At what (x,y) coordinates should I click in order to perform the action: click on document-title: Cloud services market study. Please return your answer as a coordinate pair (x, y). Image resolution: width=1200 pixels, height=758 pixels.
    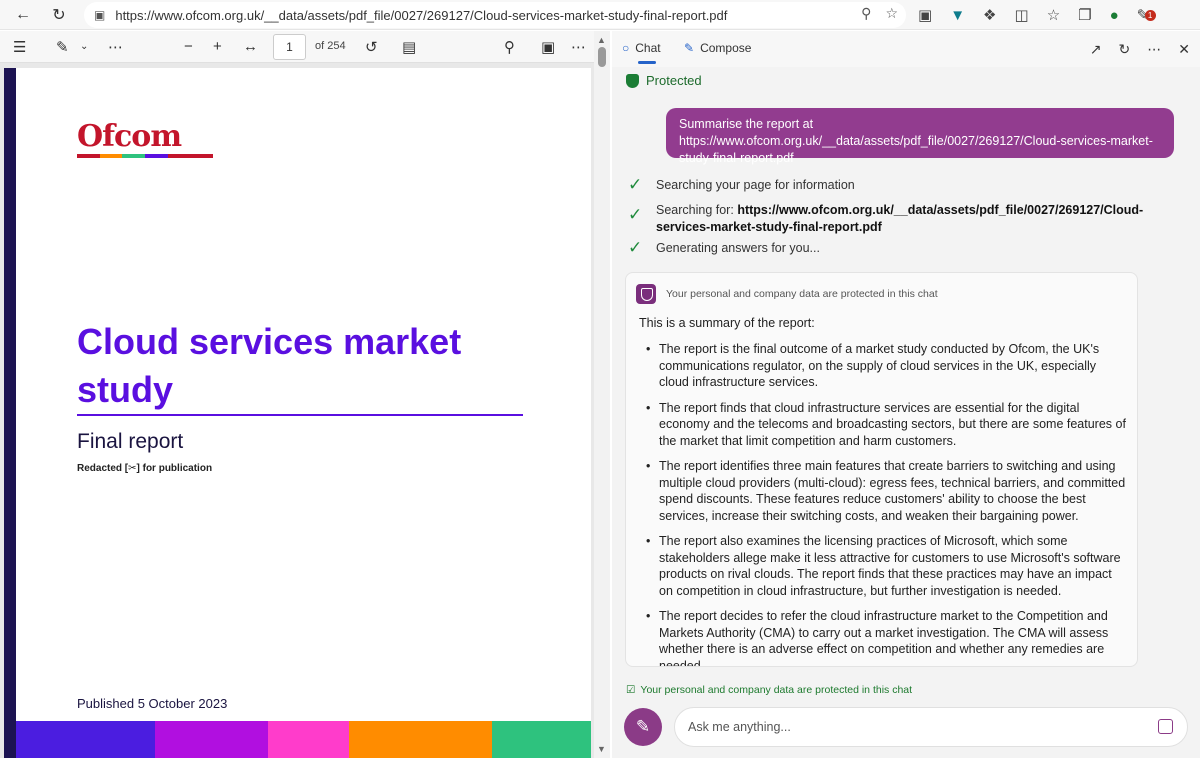
    Looking at the image, I should click on (269, 365).